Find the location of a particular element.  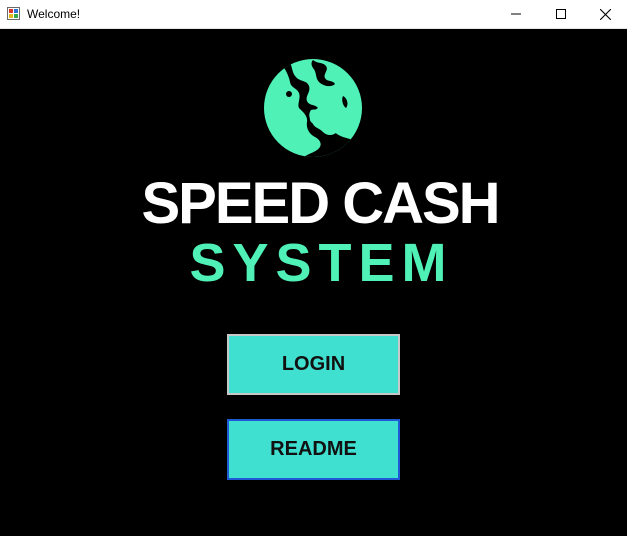

app-icon is located at coordinates (13, 13).